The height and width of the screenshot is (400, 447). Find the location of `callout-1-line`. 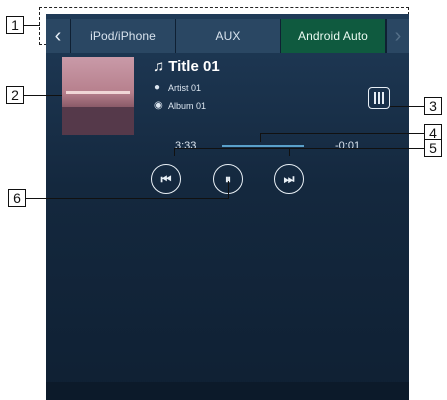

callout-1-line is located at coordinates (32, 26).